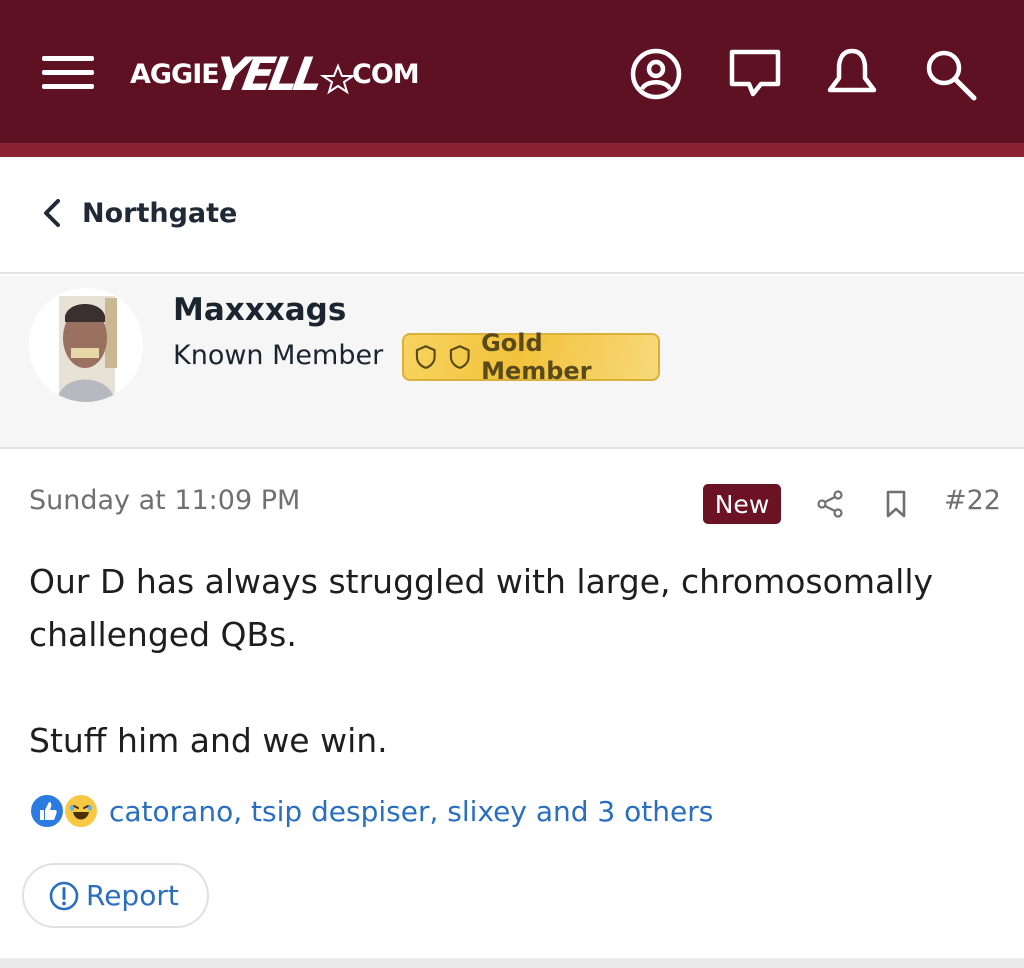 The image size is (1024, 968). What do you see at coordinates (536, 357) in the screenshot?
I see `badge-label: Gold Member` at bounding box center [536, 357].